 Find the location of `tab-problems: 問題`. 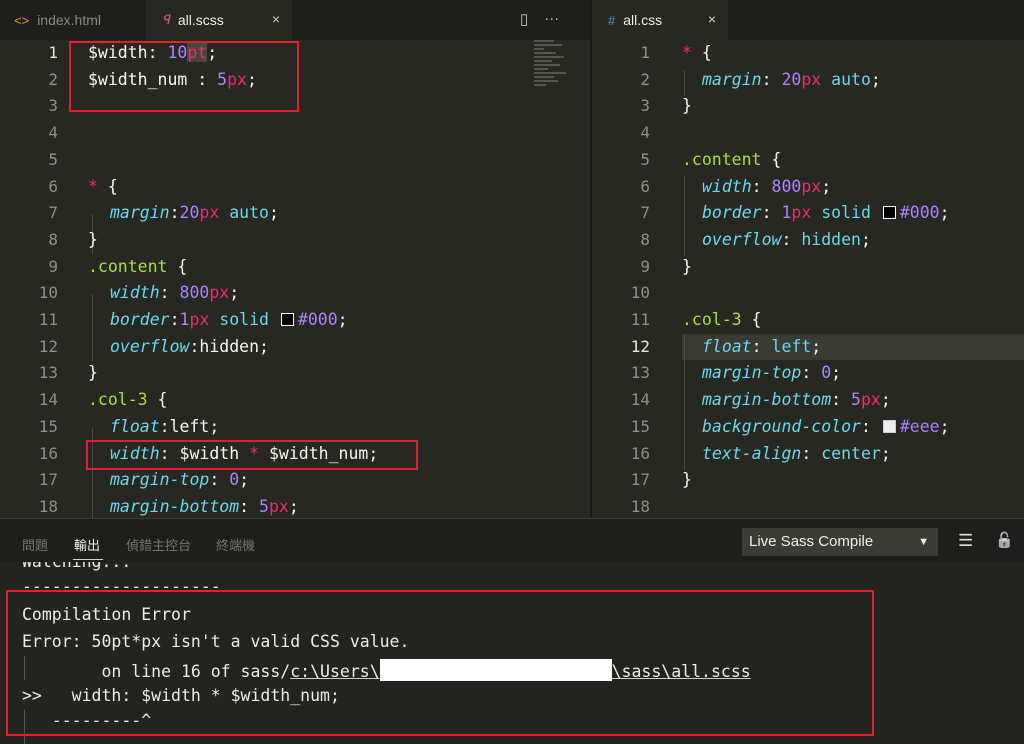

tab-problems: 問題 is located at coordinates (35, 544).